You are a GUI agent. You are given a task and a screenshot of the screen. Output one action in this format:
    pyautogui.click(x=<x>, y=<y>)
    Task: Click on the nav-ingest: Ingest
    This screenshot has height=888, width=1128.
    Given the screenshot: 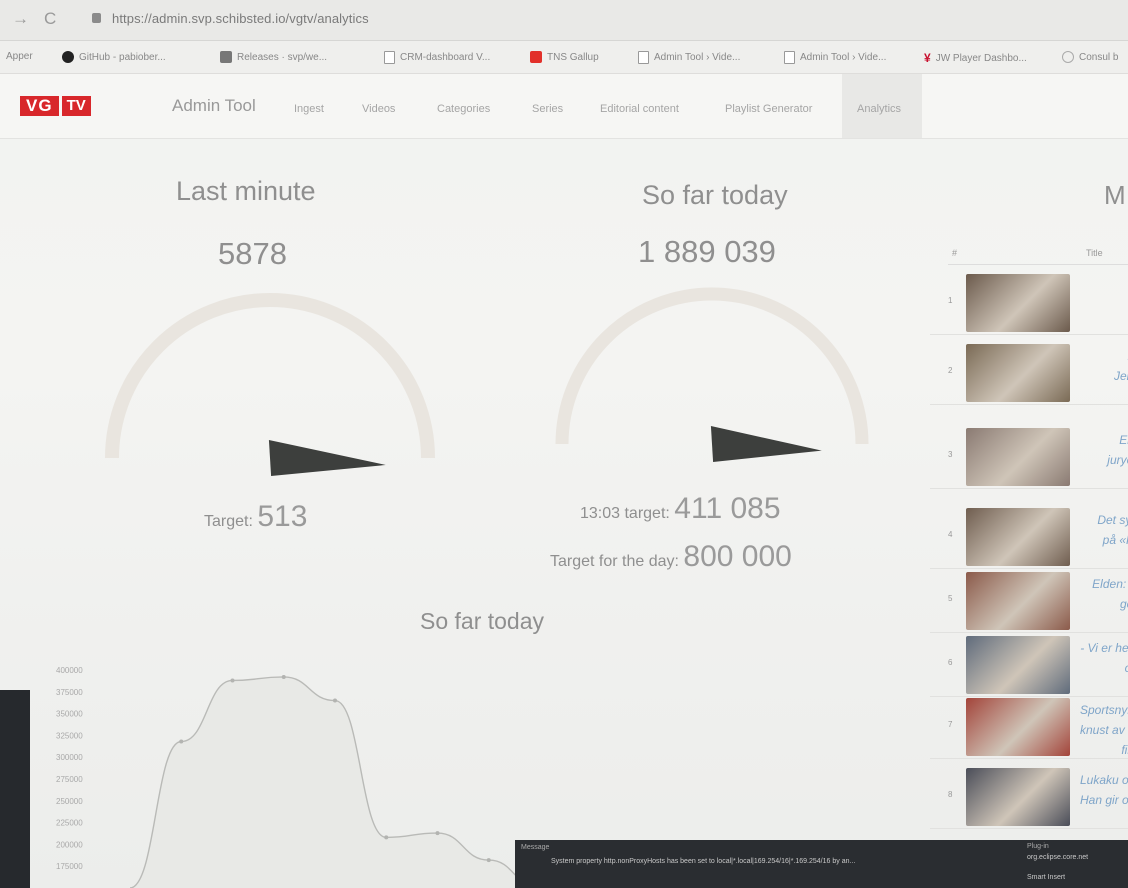 What is the action you would take?
    pyautogui.click(x=309, y=109)
    